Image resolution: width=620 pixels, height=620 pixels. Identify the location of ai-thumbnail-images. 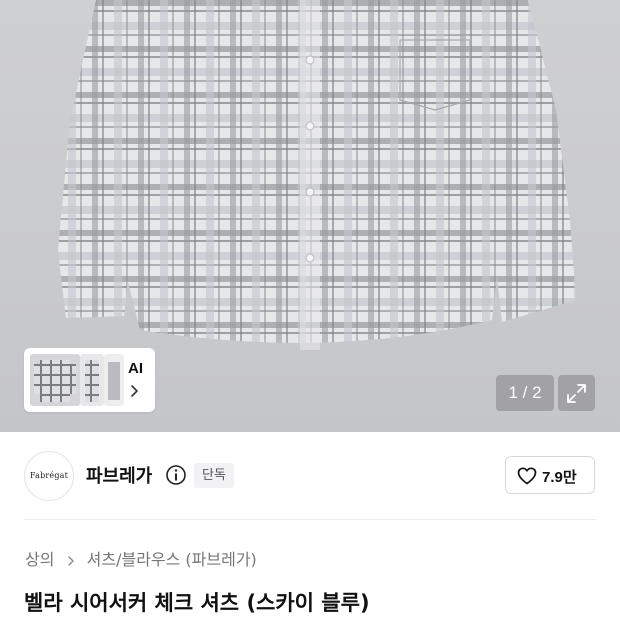
(77, 380).